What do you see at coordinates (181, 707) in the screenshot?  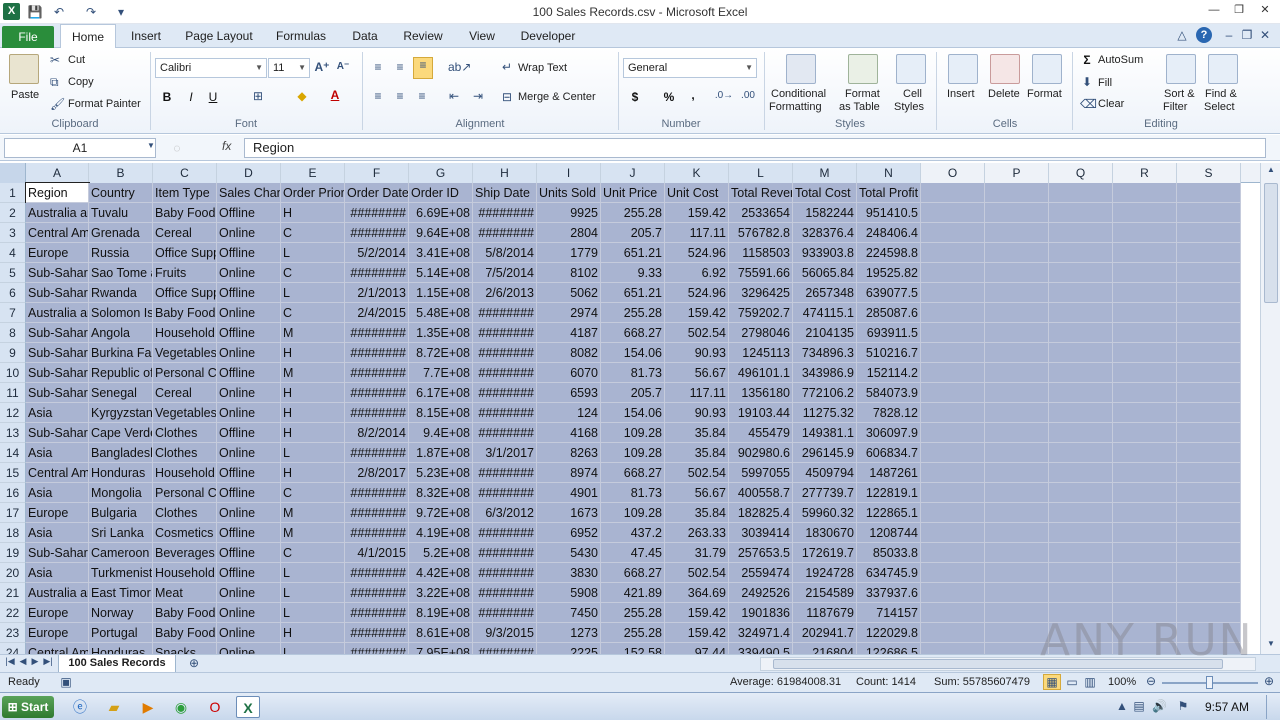 I see `chrome-icon: ◉` at bounding box center [181, 707].